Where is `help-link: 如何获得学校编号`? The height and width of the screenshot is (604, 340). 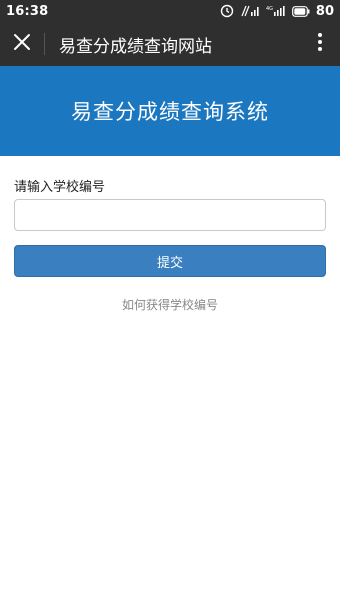 help-link: 如何获得学校编号 is located at coordinates (170, 304).